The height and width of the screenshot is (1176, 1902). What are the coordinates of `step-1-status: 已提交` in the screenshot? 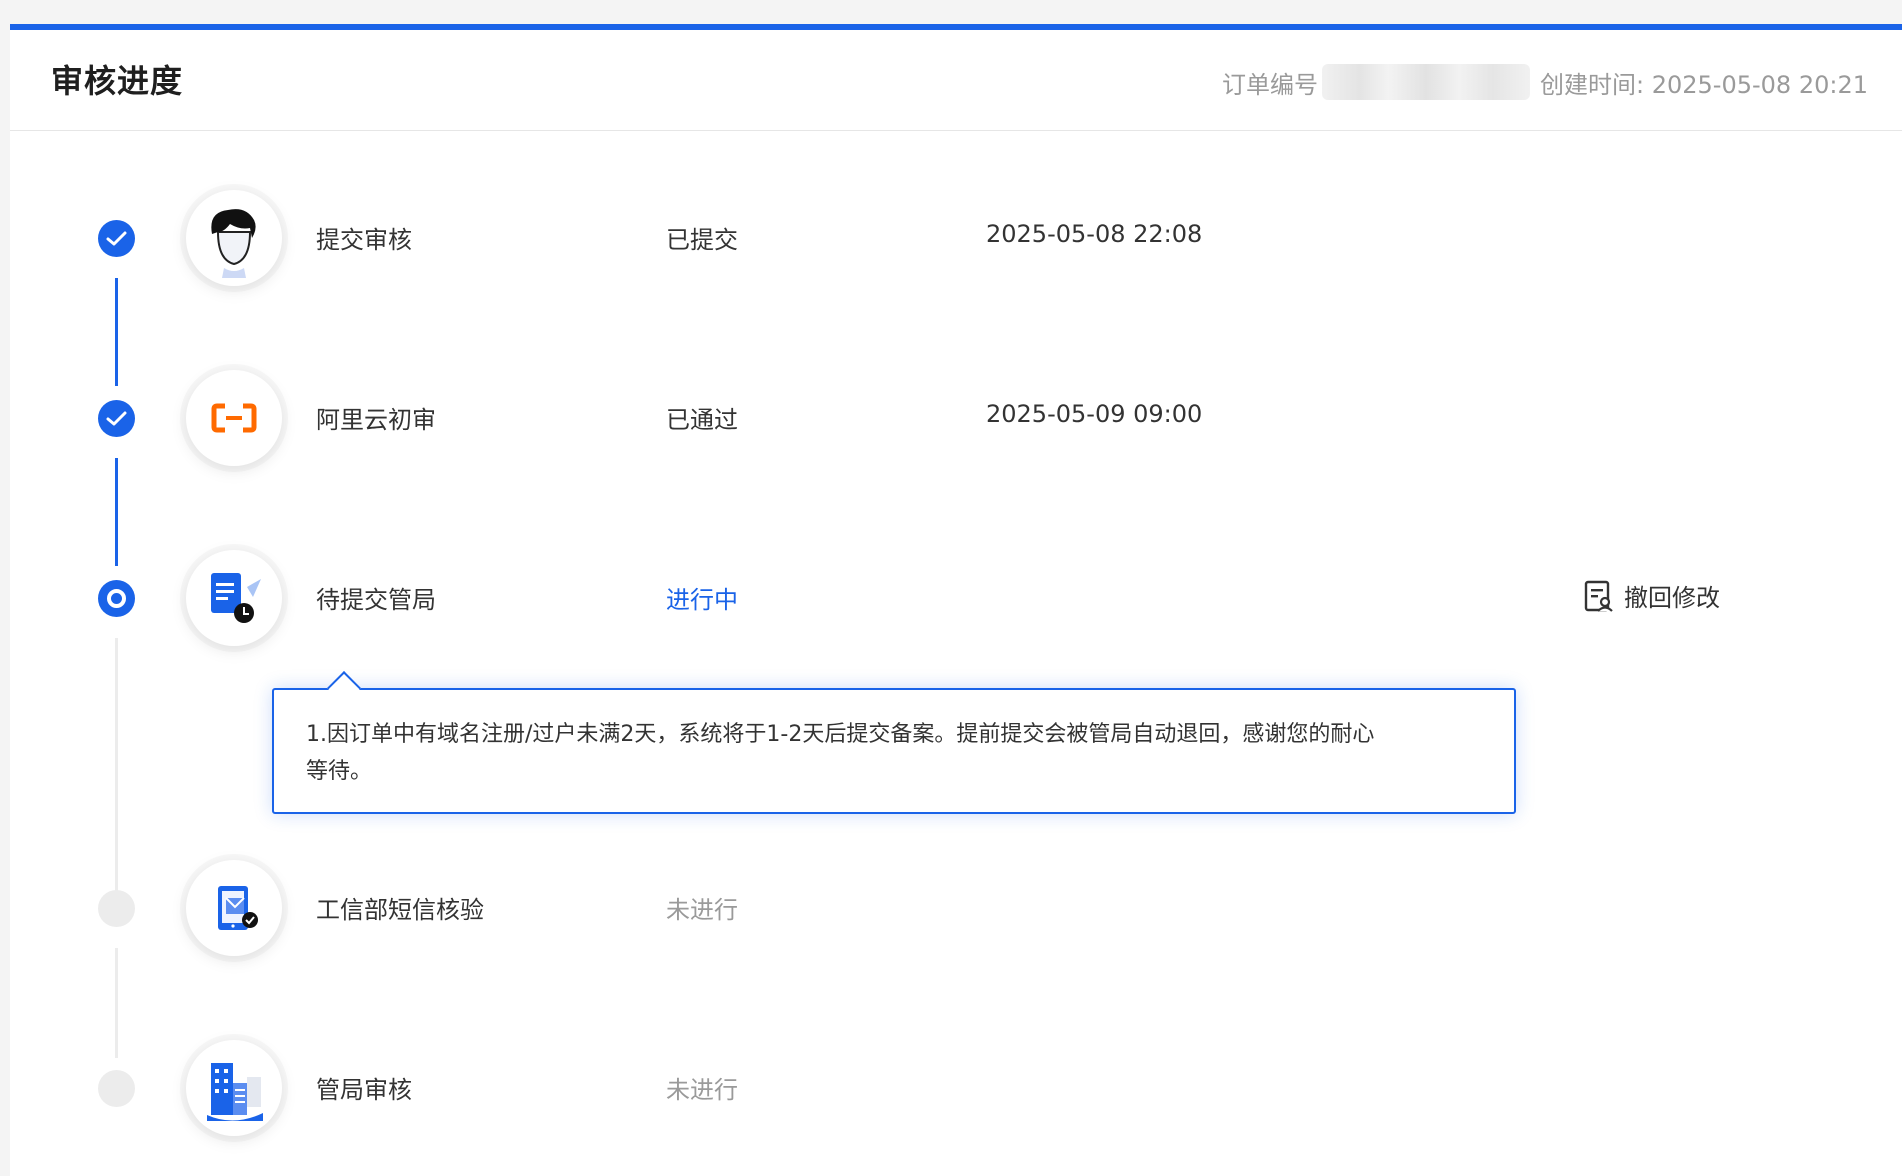 It's located at (702, 240).